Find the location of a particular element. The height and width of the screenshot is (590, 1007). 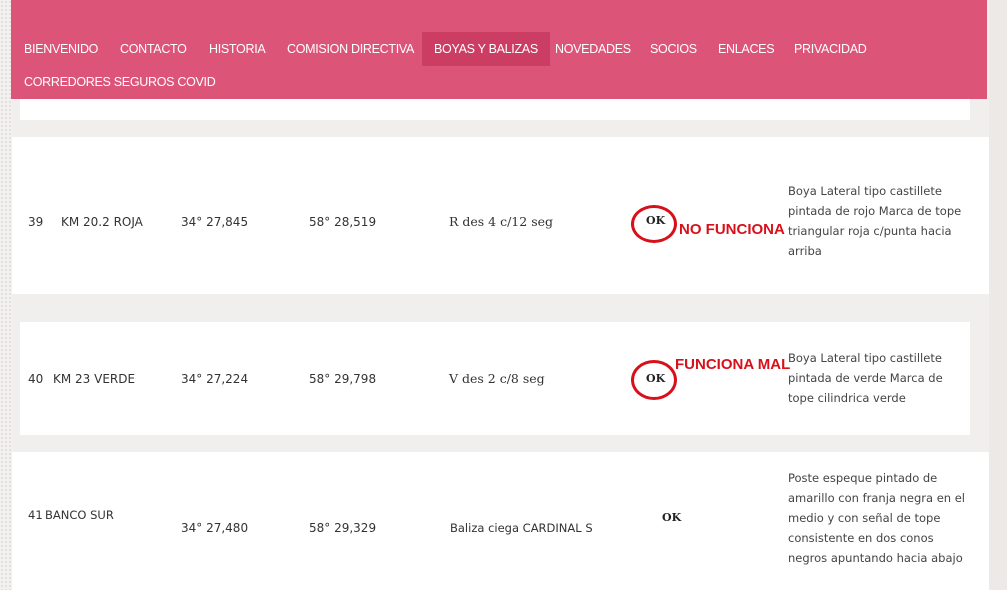

buoy-name: BANCO SUR is located at coordinates (79, 515).